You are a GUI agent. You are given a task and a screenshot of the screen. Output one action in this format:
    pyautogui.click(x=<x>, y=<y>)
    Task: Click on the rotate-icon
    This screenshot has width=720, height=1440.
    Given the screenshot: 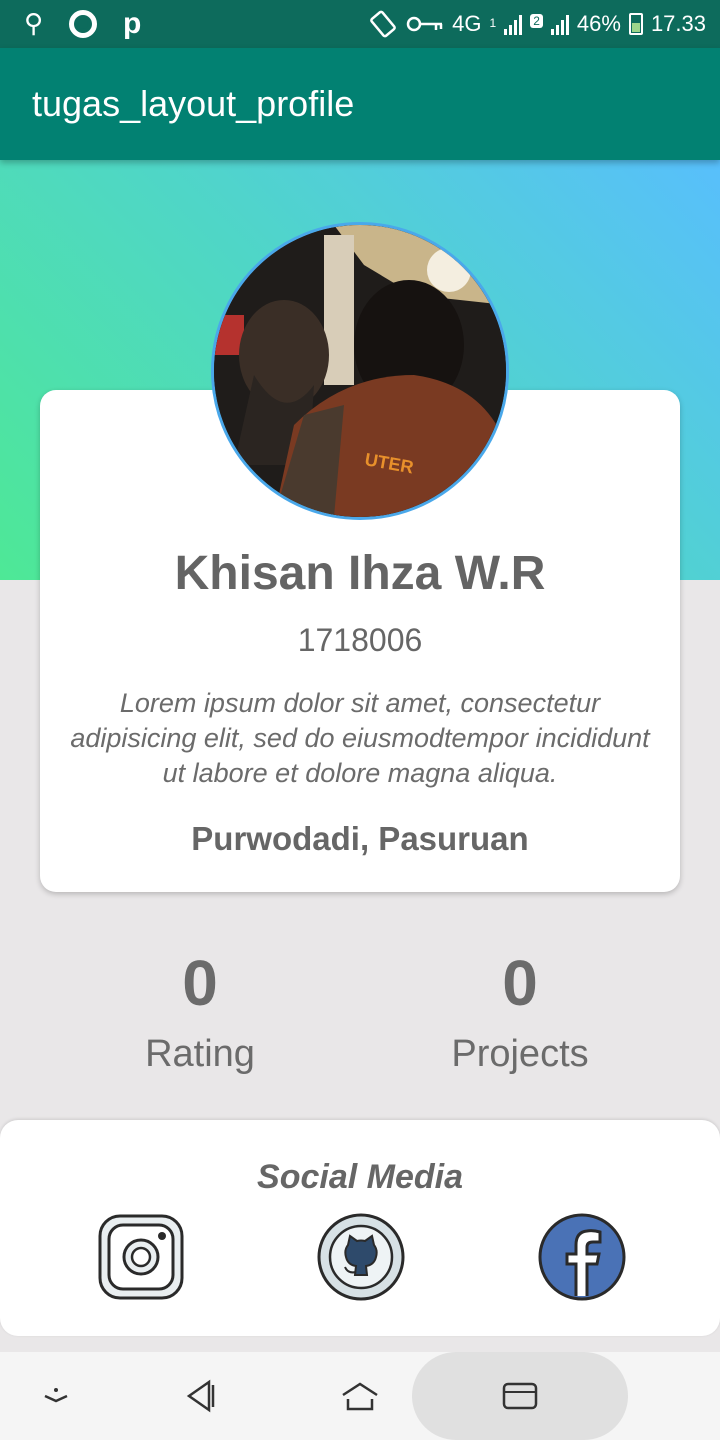 What is the action you would take?
    pyautogui.click(x=383, y=24)
    